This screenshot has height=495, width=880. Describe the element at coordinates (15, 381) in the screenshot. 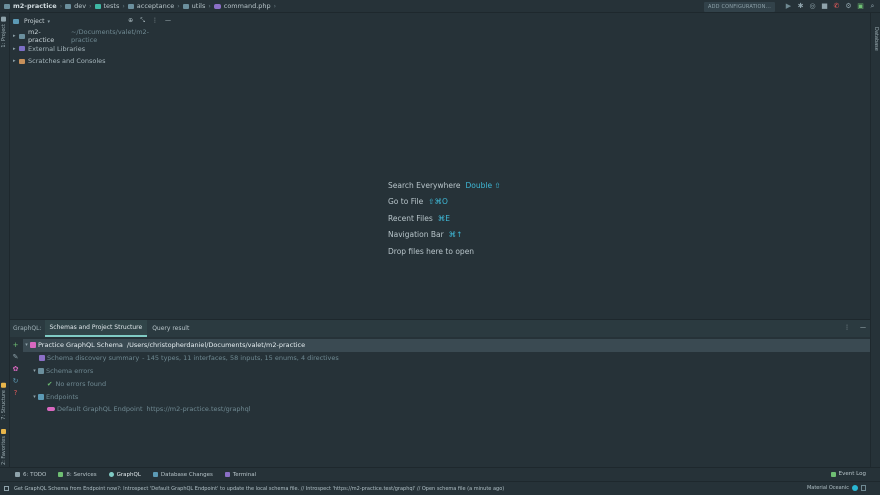

I see `refresh-icon: ↻` at that location.